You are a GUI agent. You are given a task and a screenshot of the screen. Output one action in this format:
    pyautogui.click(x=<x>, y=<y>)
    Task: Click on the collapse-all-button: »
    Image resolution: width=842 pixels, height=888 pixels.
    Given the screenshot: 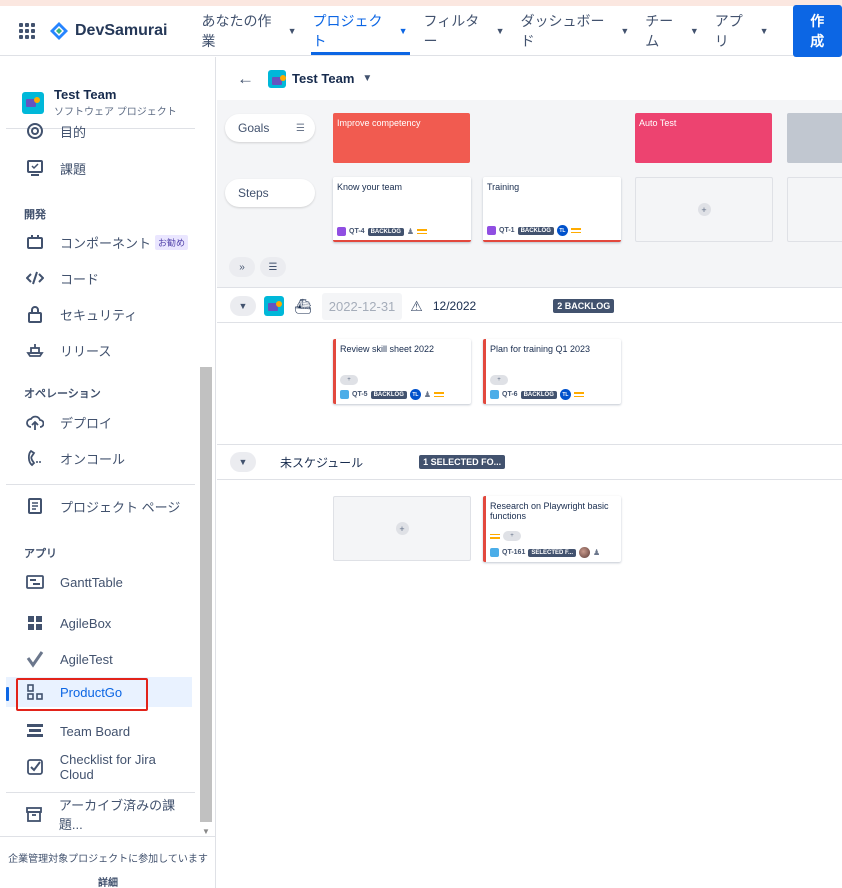 What is the action you would take?
    pyautogui.click(x=242, y=267)
    